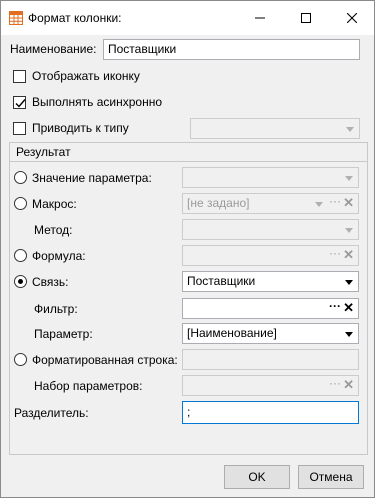 The height and width of the screenshot is (498, 375). I want to click on method-label: Метод:, so click(53, 230).